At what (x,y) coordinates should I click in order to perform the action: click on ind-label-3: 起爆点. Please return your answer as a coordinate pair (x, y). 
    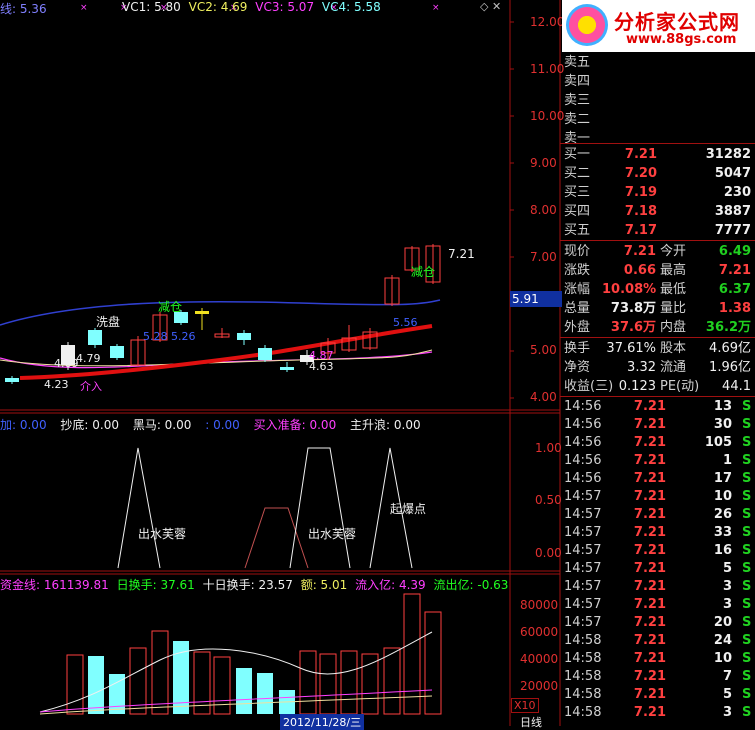
    Looking at the image, I should click on (408, 509).